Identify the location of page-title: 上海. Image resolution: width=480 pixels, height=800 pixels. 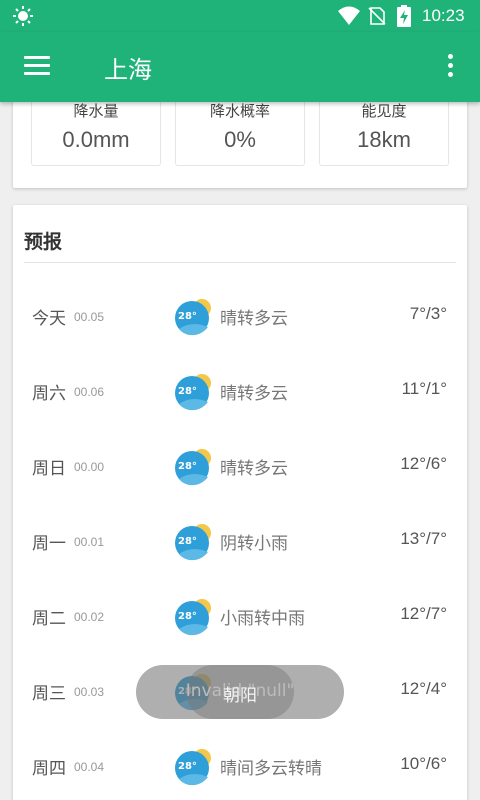
(128, 70).